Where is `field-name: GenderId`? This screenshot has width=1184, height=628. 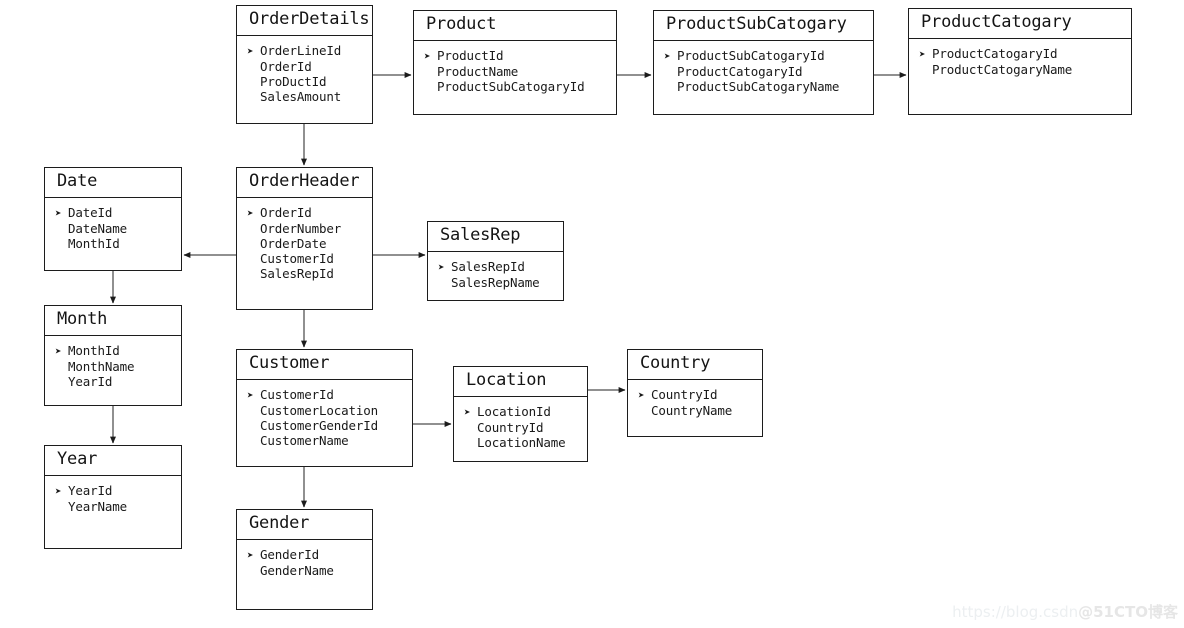 field-name: GenderId is located at coordinates (290, 554).